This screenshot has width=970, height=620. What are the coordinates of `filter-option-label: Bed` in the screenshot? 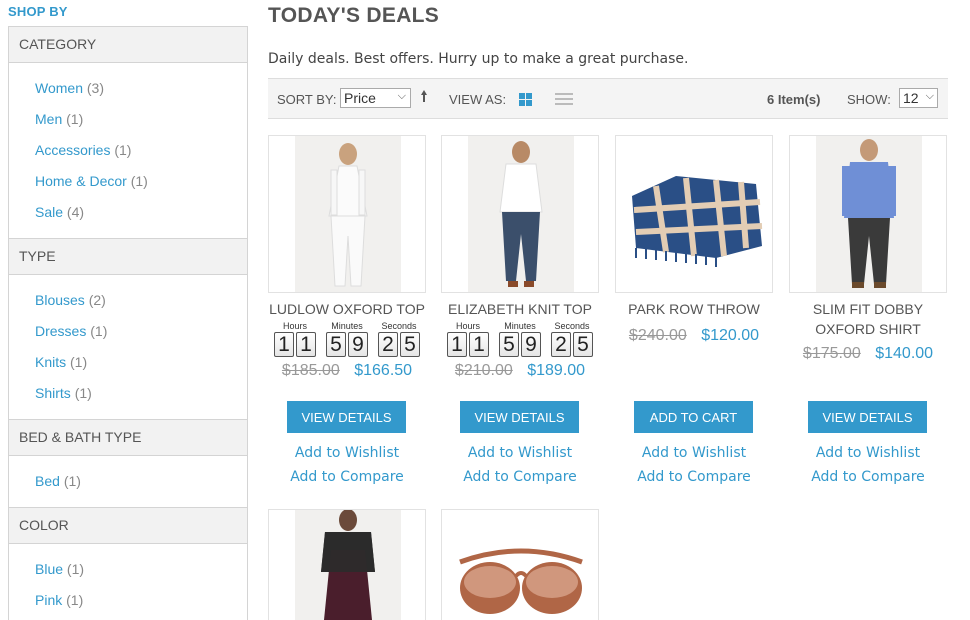 It's located at (47, 481).